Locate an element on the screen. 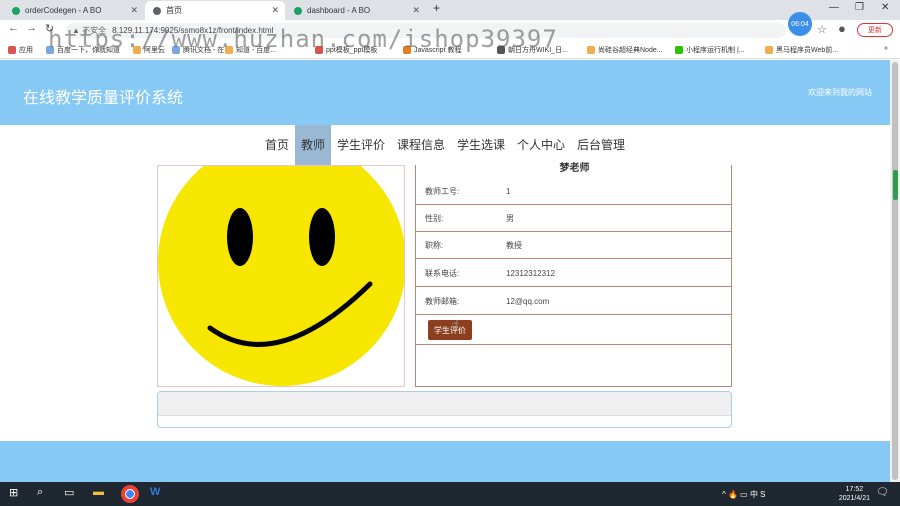  smiley-face-image is located at coordinates (281, 276).